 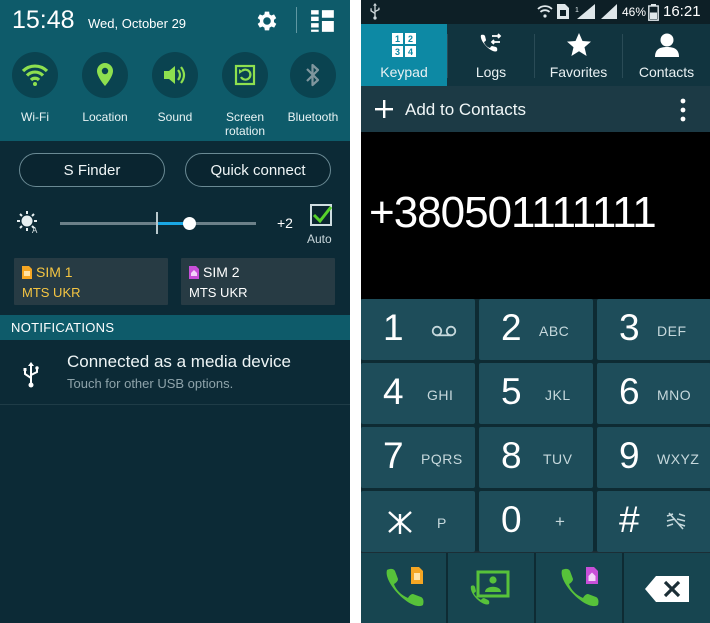 I want to click on toggle-wifi: Wi-Fi, so click(x=35, y=88).